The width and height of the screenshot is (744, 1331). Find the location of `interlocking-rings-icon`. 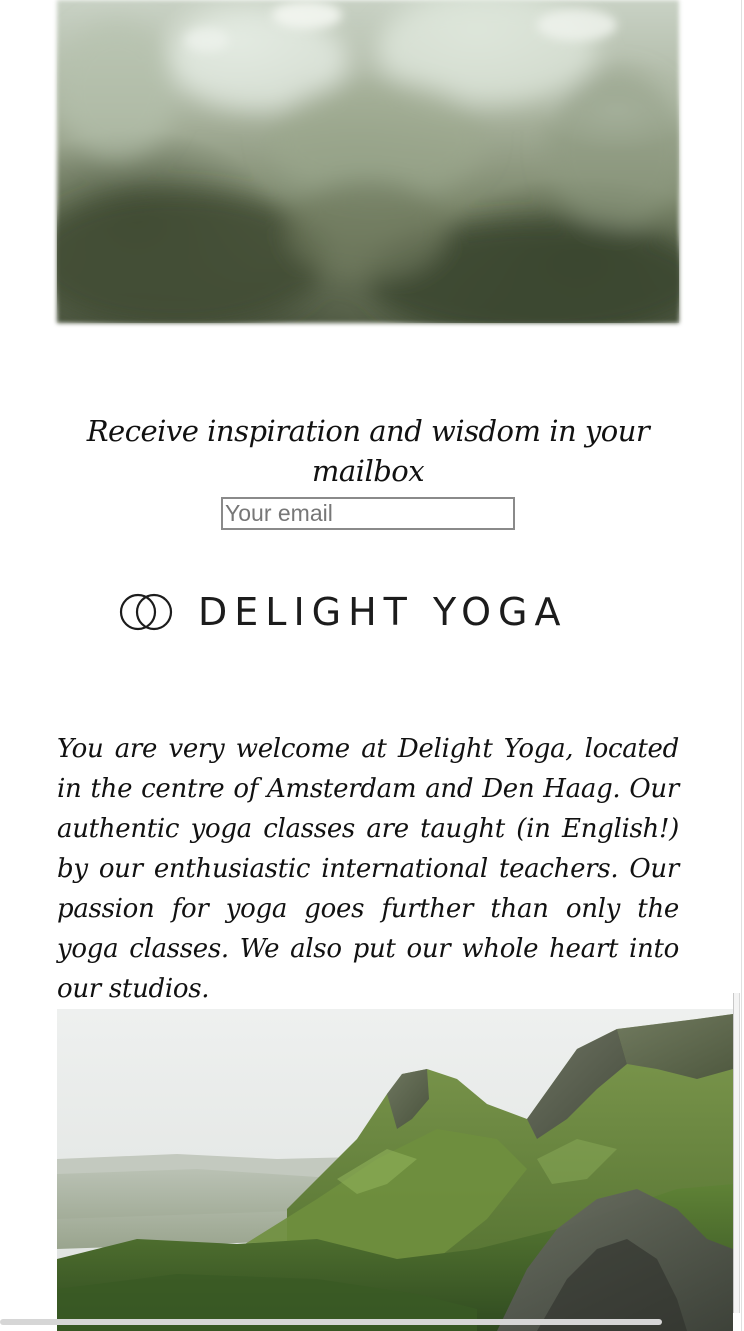

interlocking-rings-icon is located at coordinates (146, 612).